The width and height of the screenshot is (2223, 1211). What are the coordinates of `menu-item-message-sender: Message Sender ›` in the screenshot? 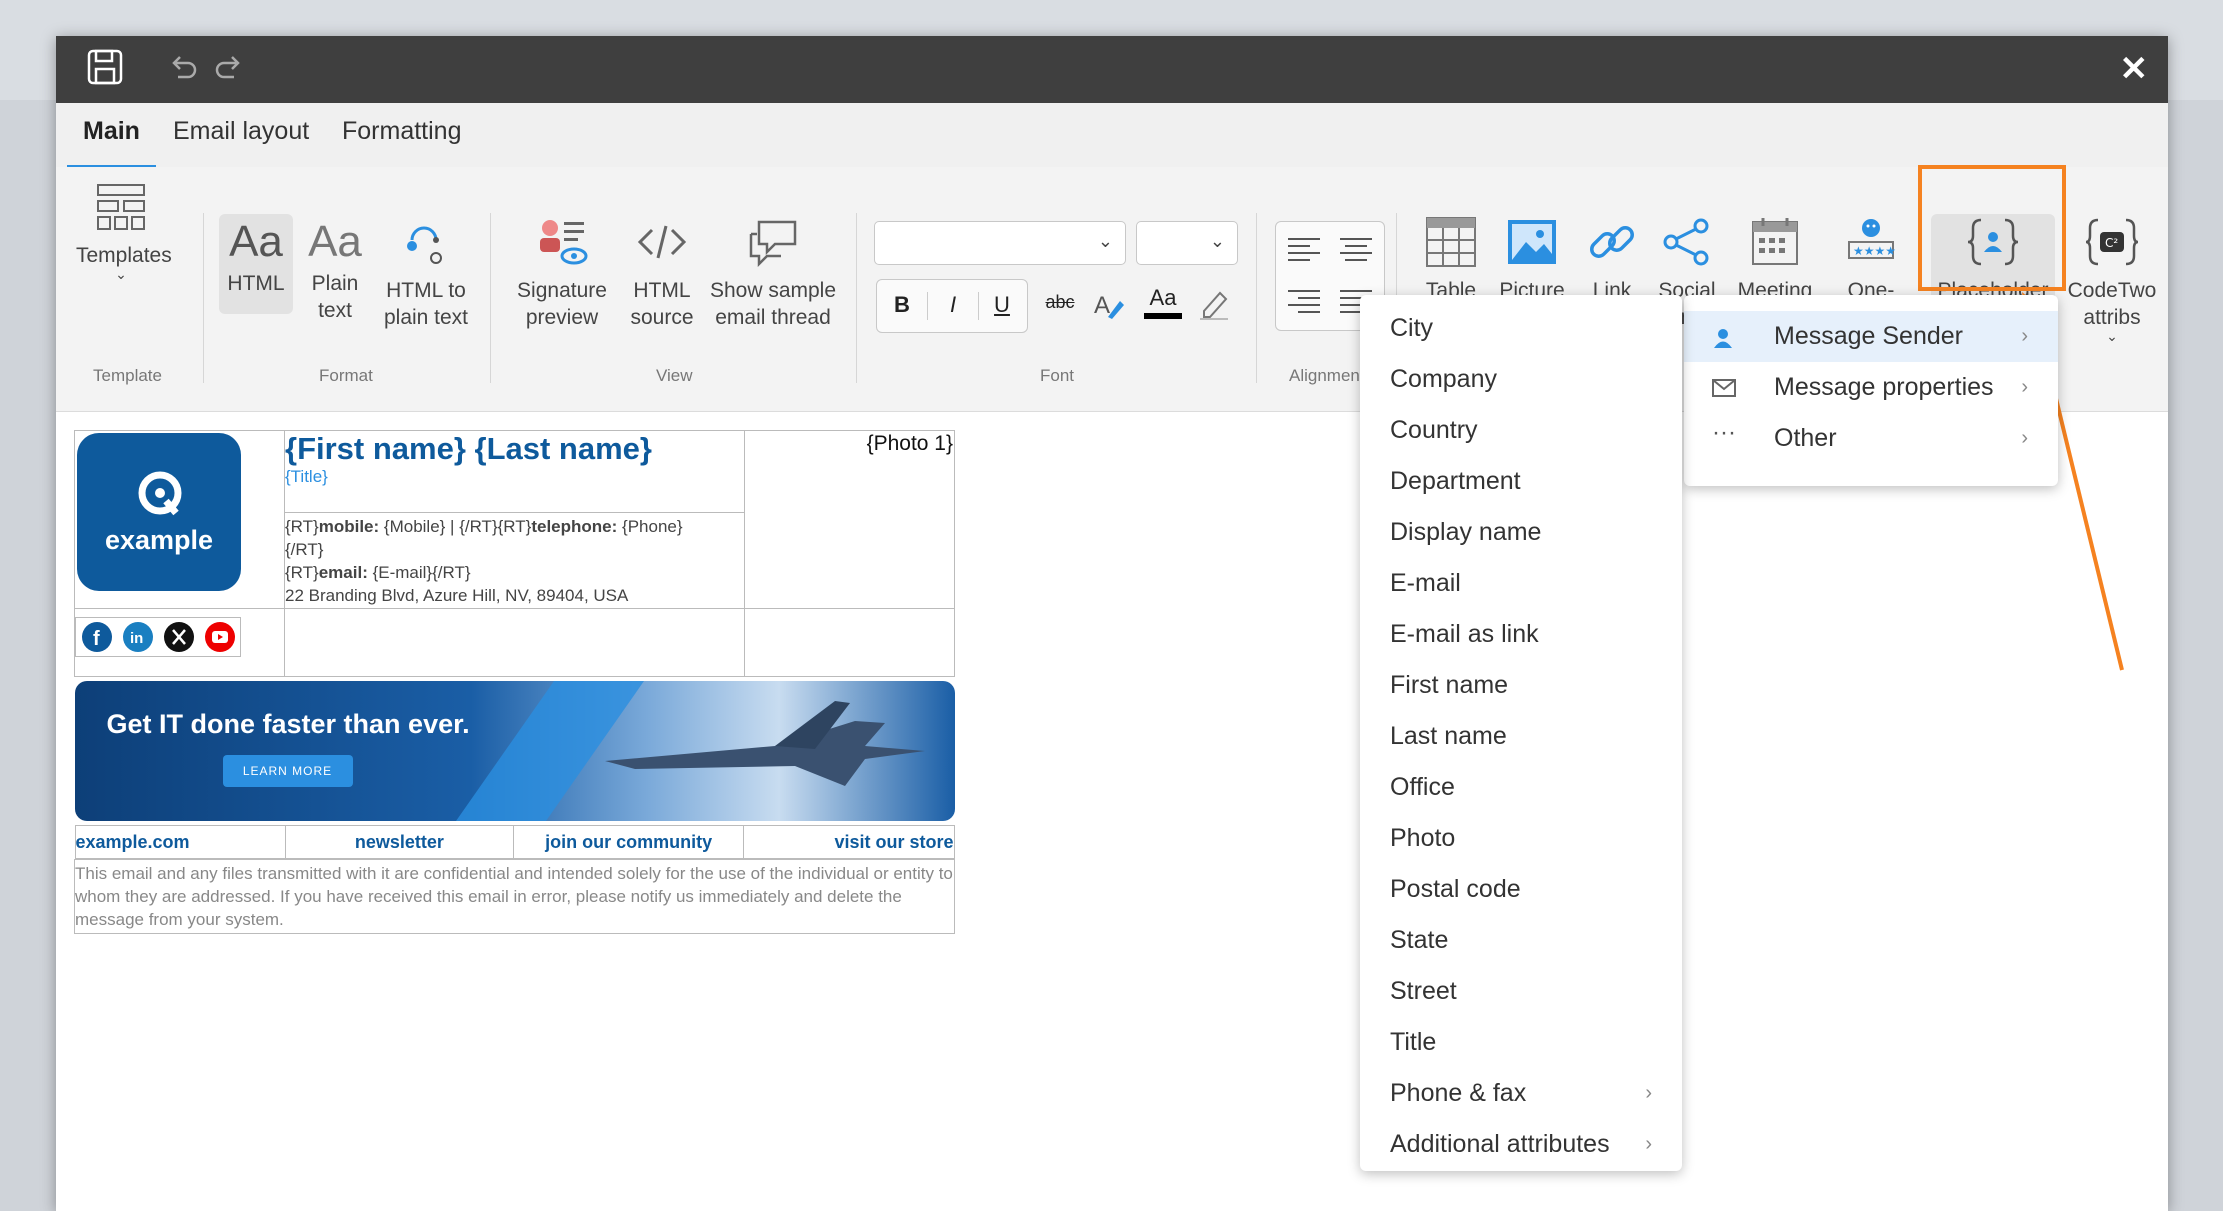 It's located at (1871, 336).